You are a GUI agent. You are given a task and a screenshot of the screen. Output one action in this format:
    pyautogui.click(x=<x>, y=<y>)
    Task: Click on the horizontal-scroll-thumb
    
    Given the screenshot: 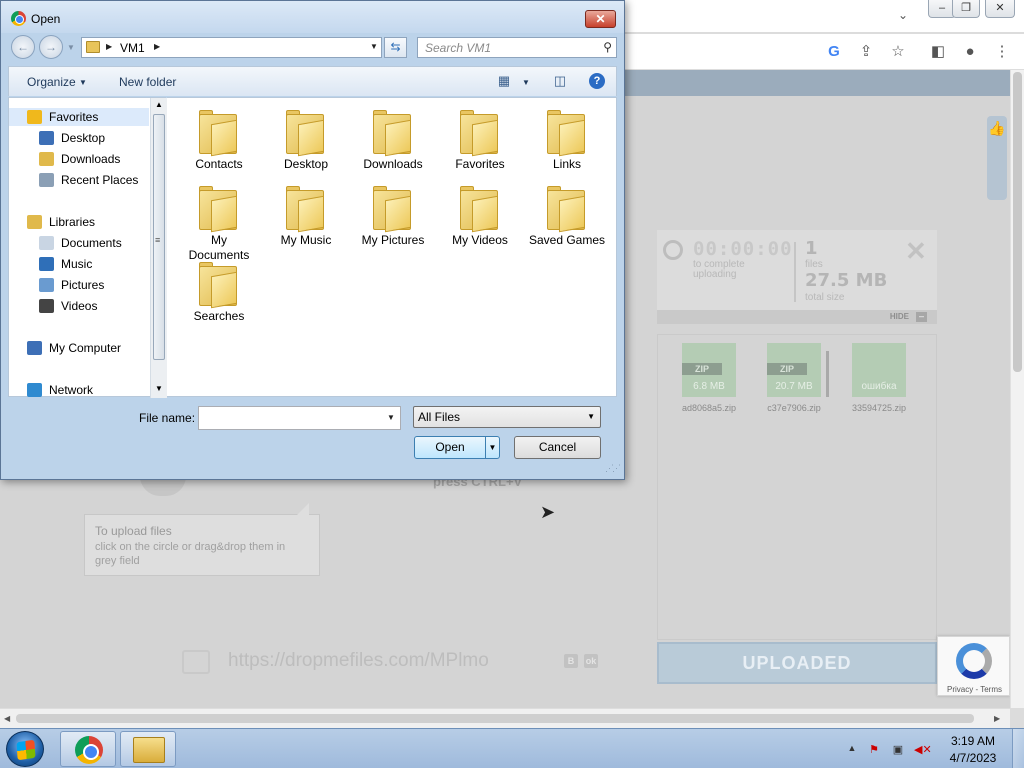 What is the action you would take?
    pyautogui.click(x=495, y=718)
    